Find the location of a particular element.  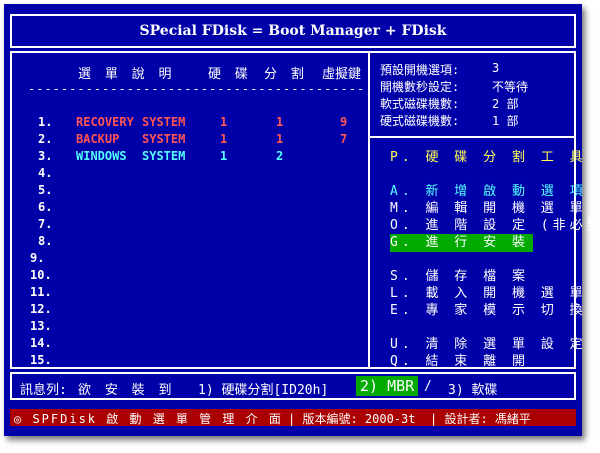

menu-key: Q. is located at coordinates (402, 361).